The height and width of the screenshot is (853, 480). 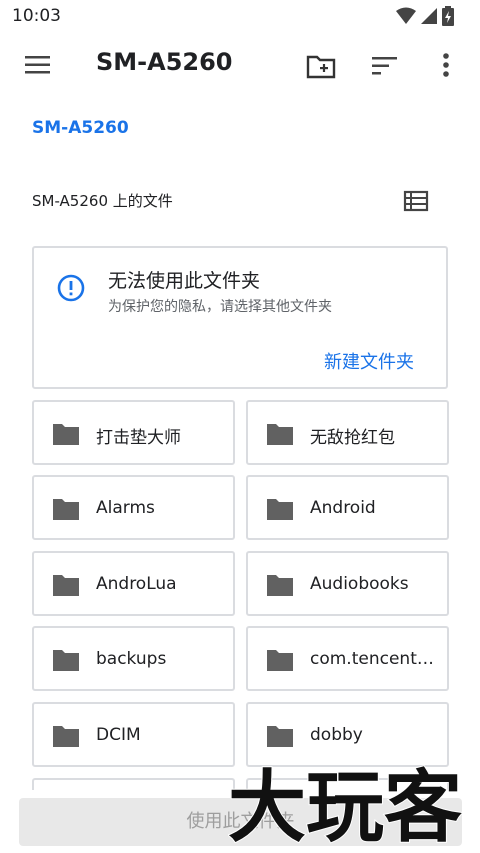 I want to click on info-card: 无法使用此文件夹 为保护您的隐私，请选择其他文件夹 新建文件夹, so click(x=240, y=317).